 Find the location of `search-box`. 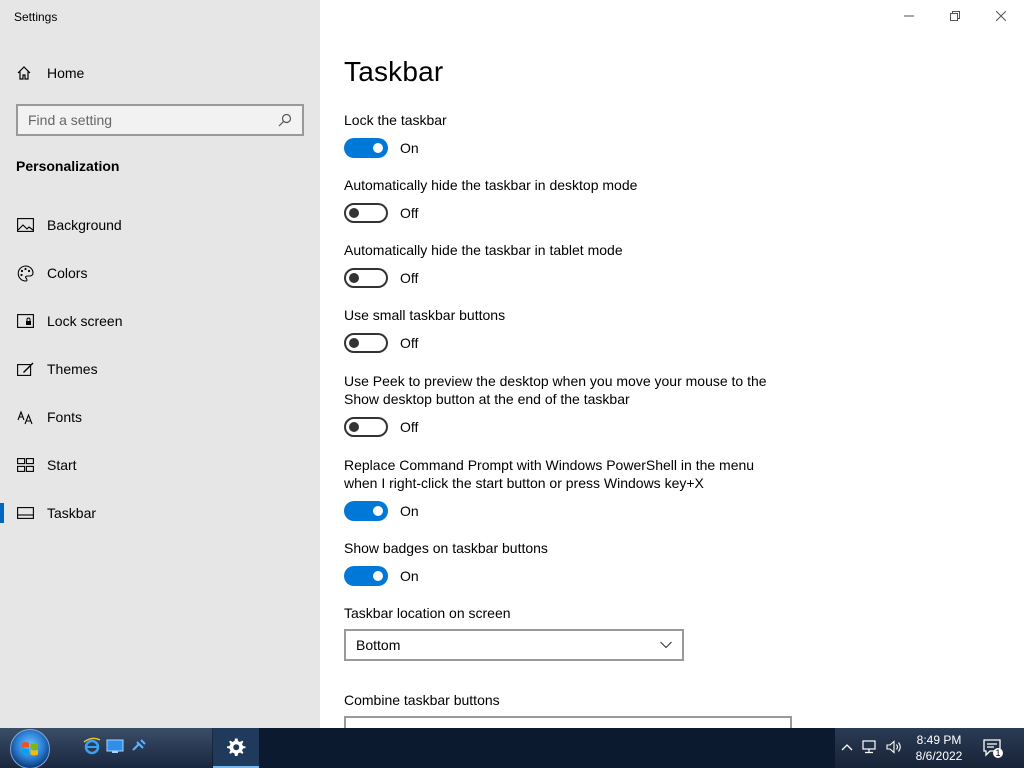

search-box is located at coordinates (160, 120).